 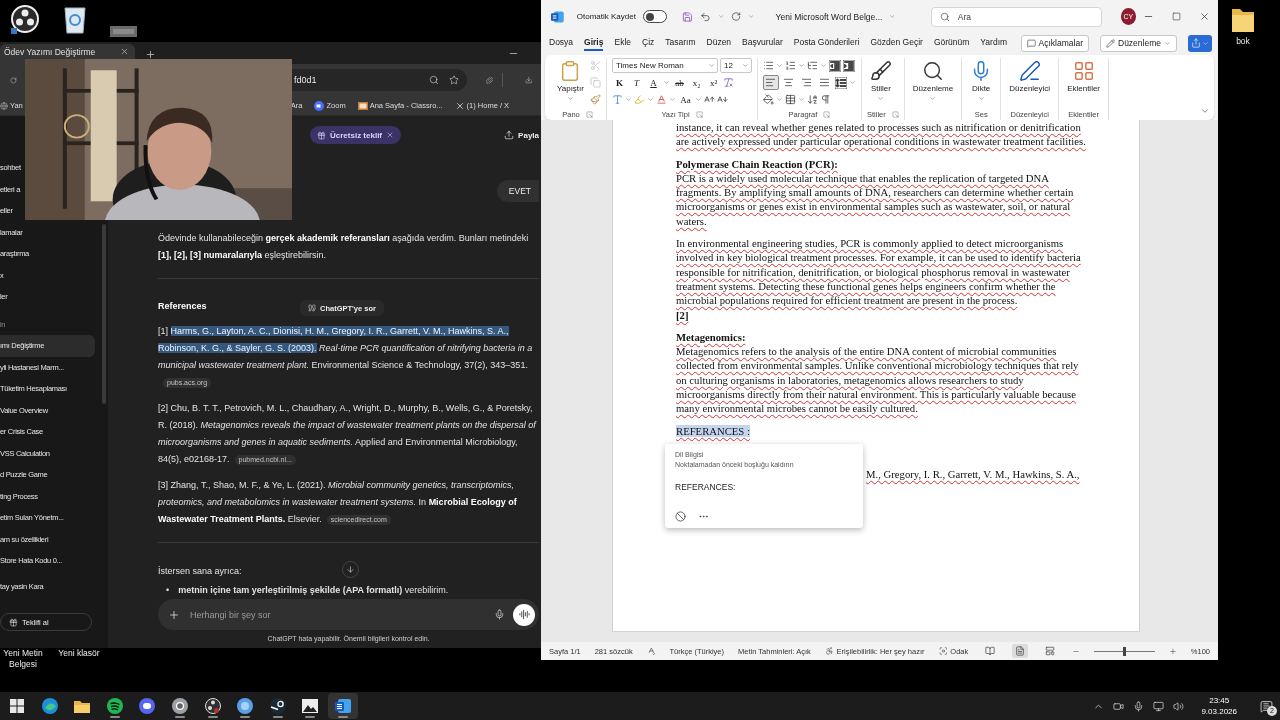 I want to click on document-heading: Metagenomics:, so click(x=711, y=337).